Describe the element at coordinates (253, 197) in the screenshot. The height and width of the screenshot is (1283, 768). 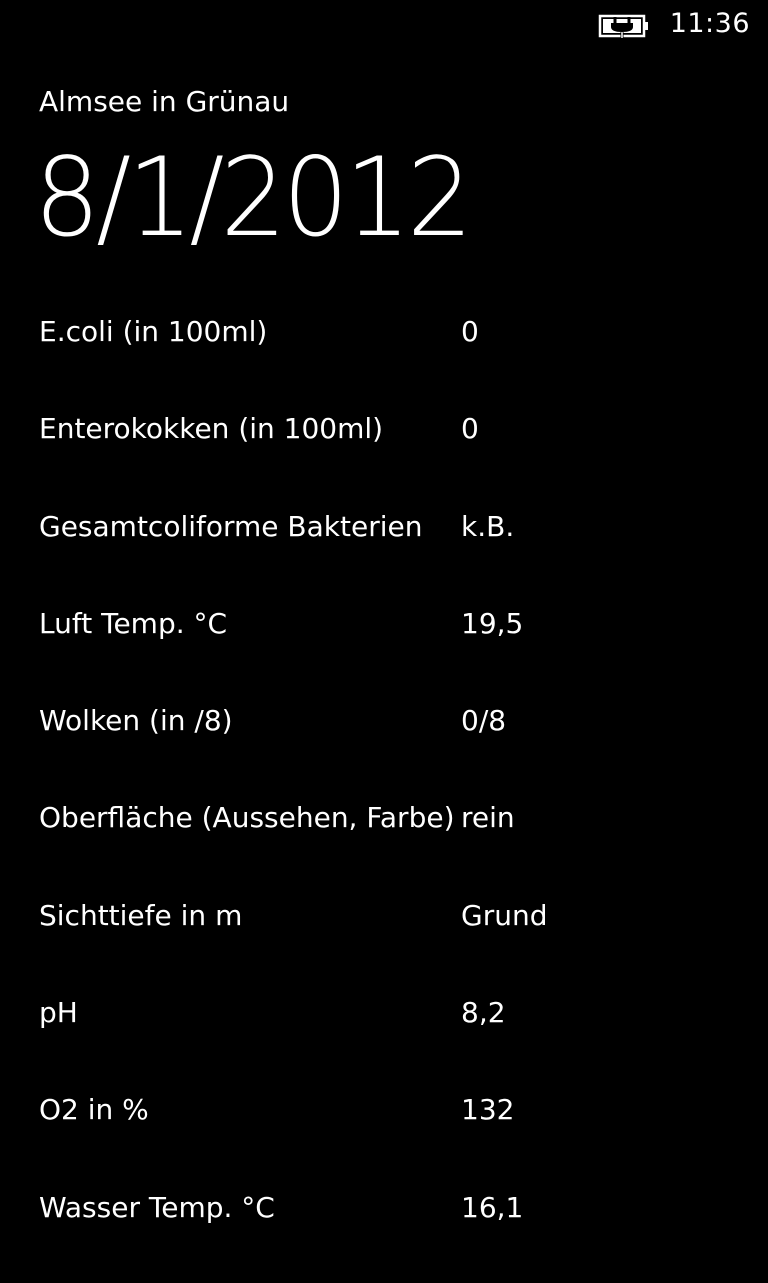
I see `page-title: 8/1/2012` at that location.